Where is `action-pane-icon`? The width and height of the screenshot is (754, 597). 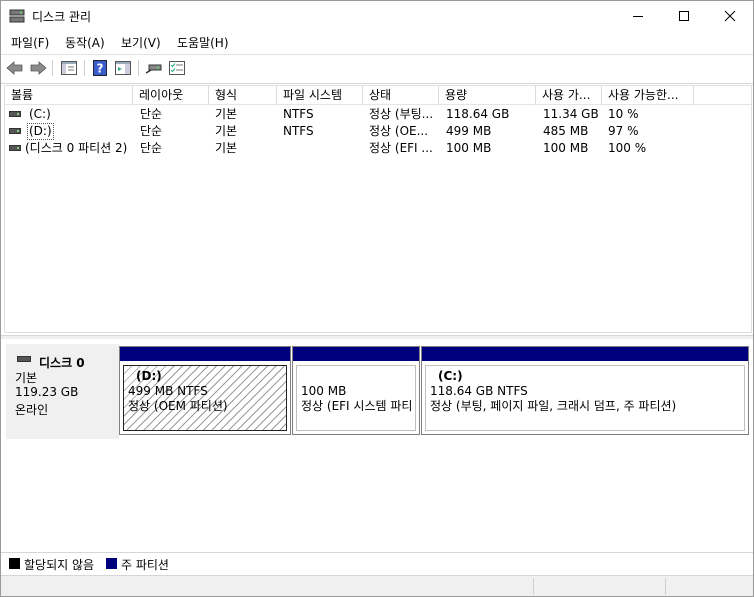 action-pane-icon is located at coordinates (123, 68).